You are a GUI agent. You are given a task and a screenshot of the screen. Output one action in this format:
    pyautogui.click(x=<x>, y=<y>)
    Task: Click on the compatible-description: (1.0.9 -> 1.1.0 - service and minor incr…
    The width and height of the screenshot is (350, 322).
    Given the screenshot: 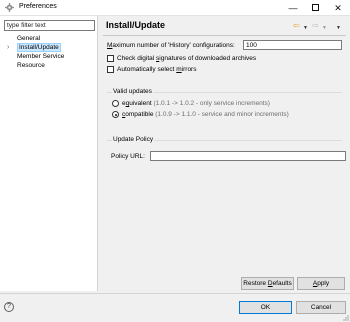 What is the action you would take?
    pyautogui.click(x=222, y=114)
    